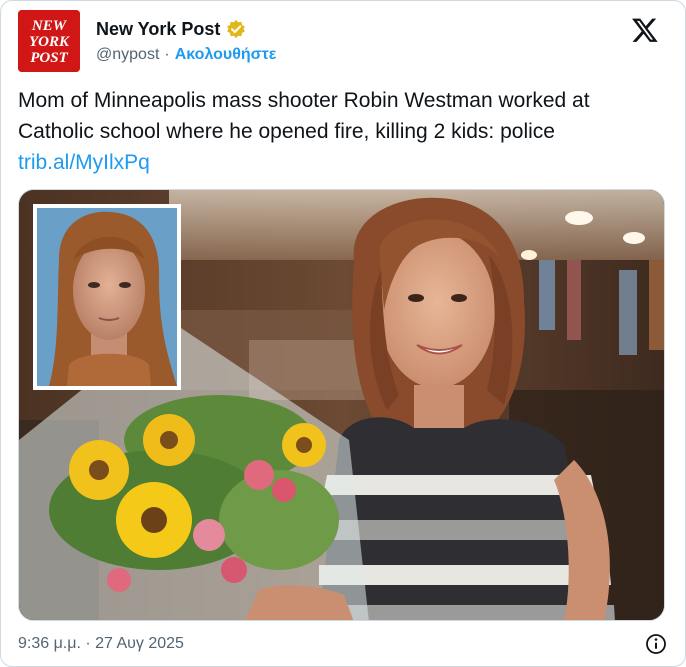 This screenshot has width=686, height=667. I want to click on avatar-logo-word: YORK, so click(49, 42).